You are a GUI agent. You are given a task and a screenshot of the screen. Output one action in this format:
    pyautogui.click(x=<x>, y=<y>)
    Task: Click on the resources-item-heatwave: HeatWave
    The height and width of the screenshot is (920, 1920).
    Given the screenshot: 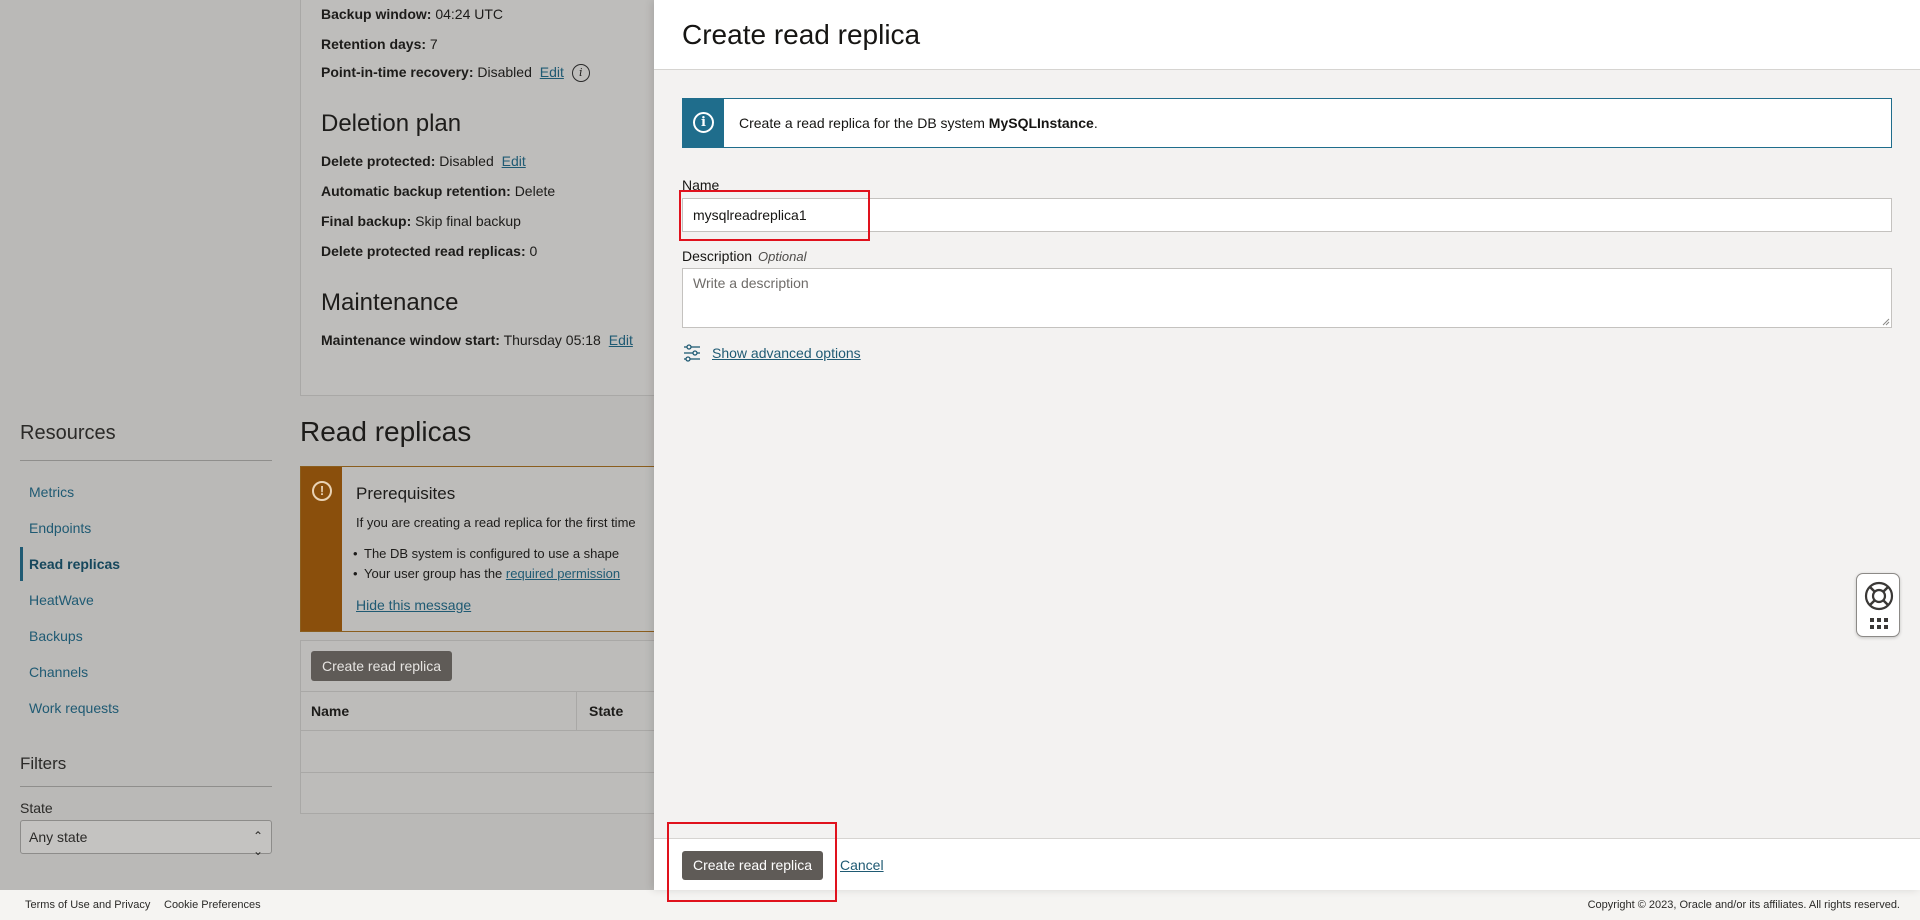 What is the action you would take?
    pyautogui.click(x=146, y=600)
    